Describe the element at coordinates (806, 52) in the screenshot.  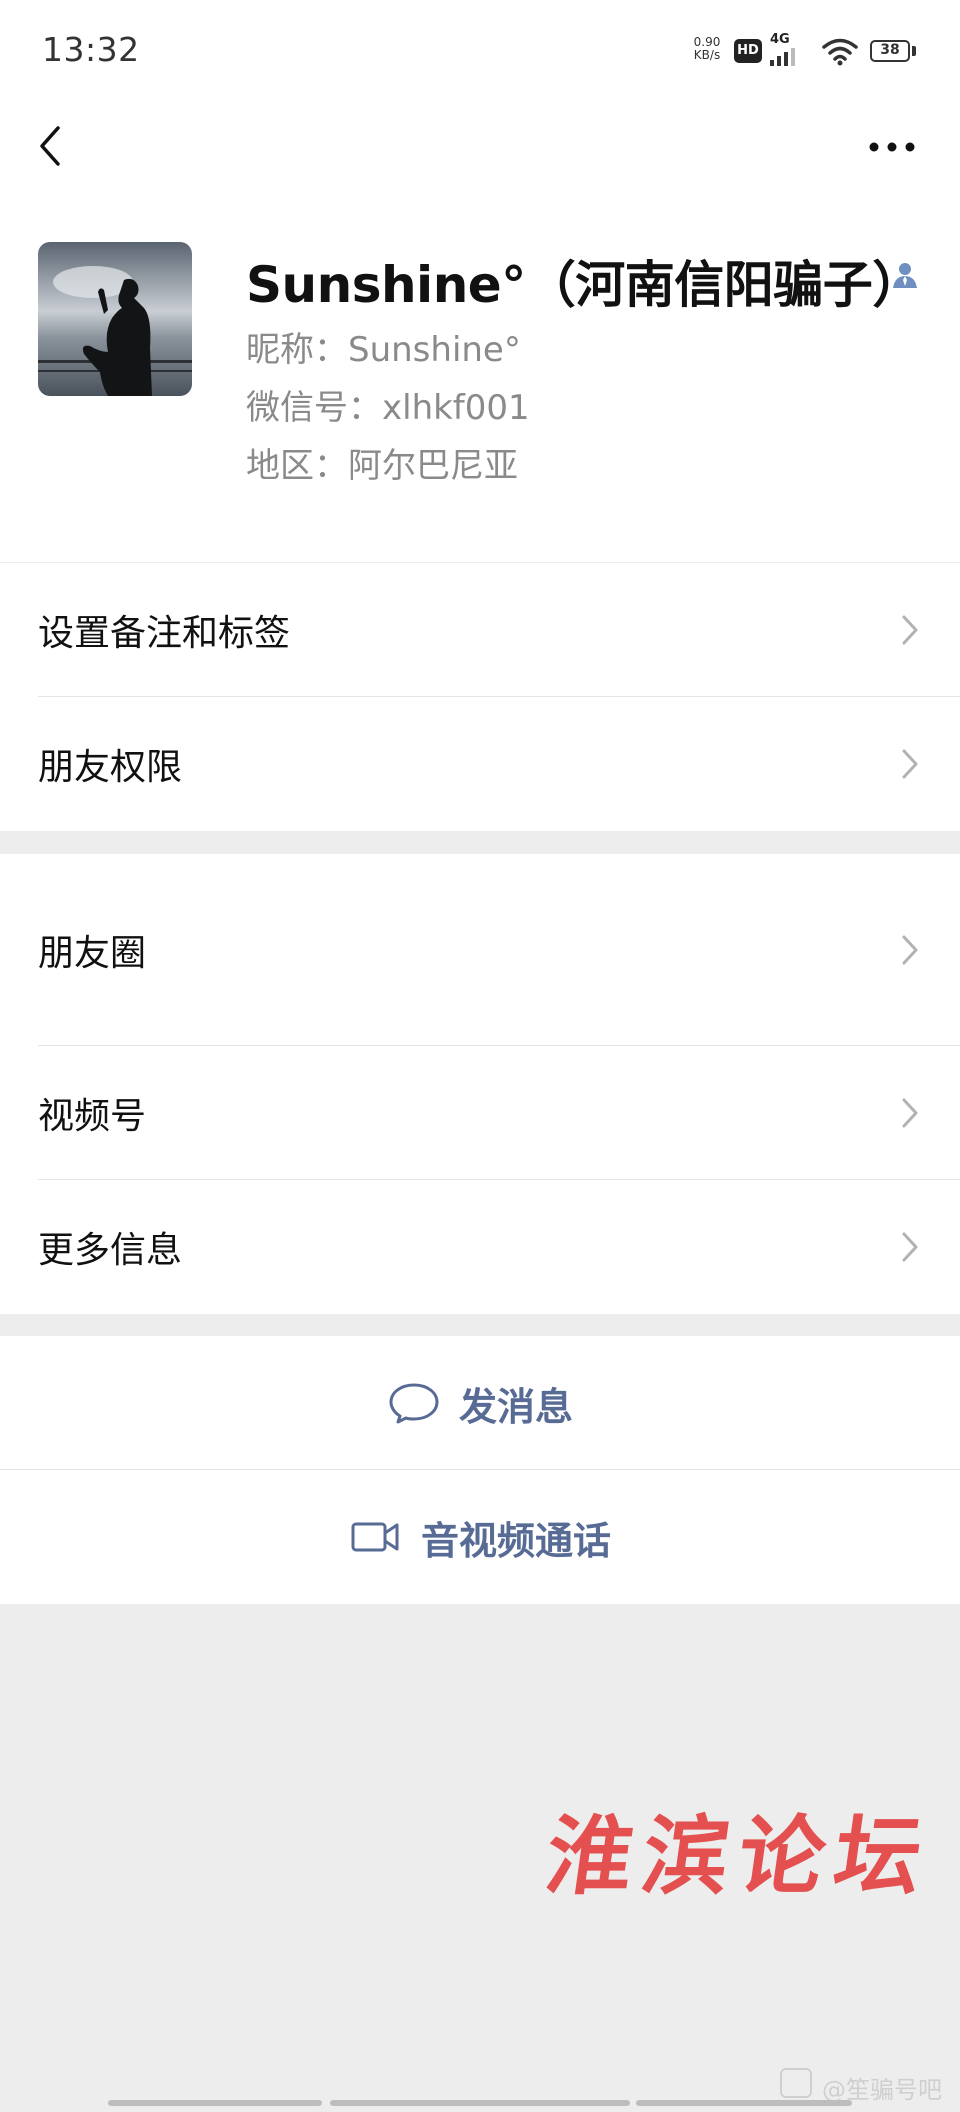
I see `status-icons: 0.90 KB/s HD 4G 38` at that location.